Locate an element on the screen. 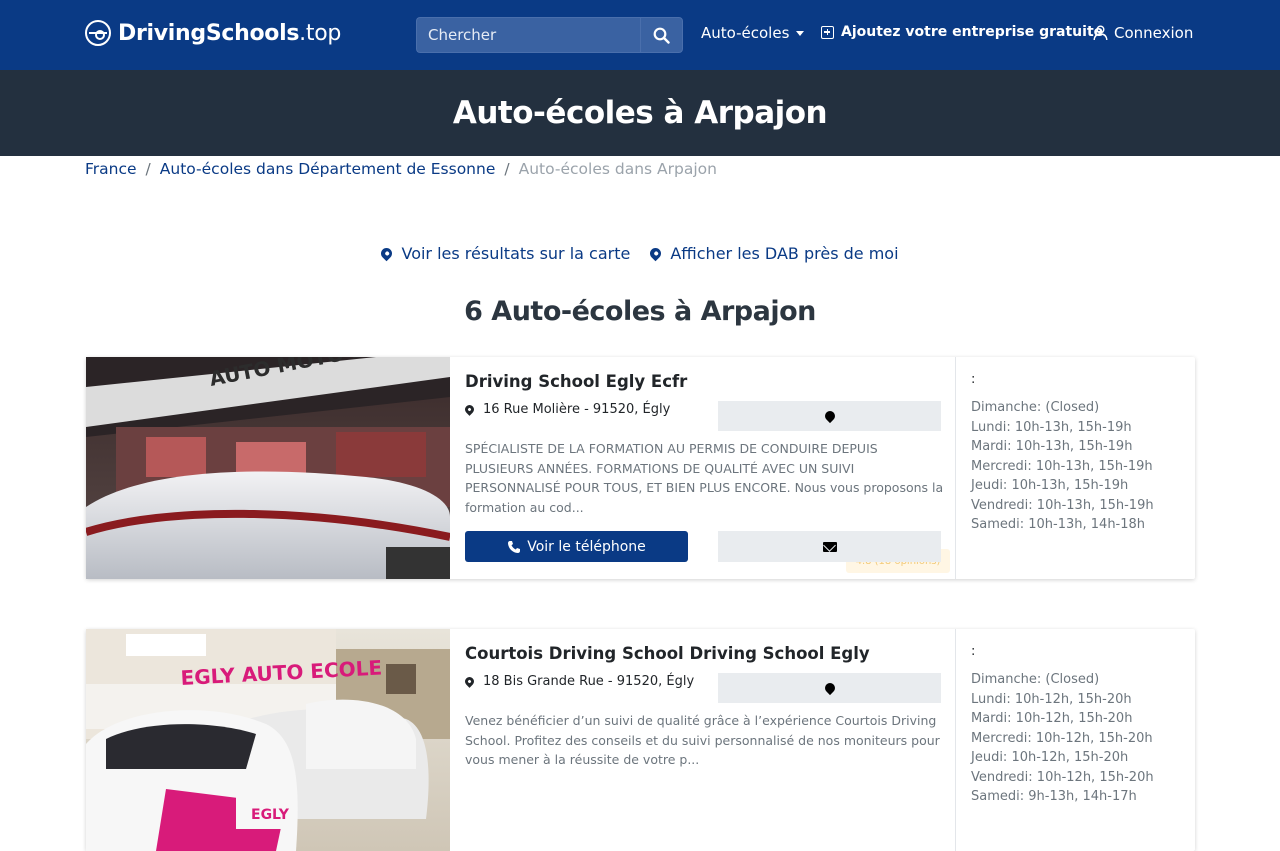 The width and height of the screenshot is (1280, 851). phone-icon is located at coordinates (514, 546).